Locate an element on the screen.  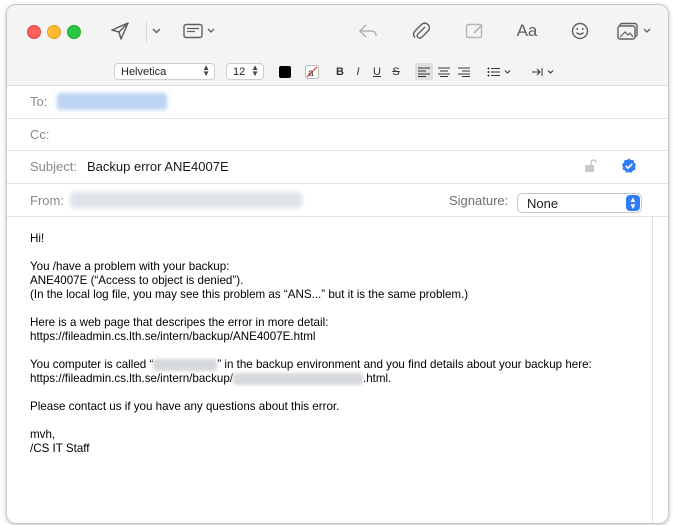
underline-button: U is located at coordinates (377, 71).